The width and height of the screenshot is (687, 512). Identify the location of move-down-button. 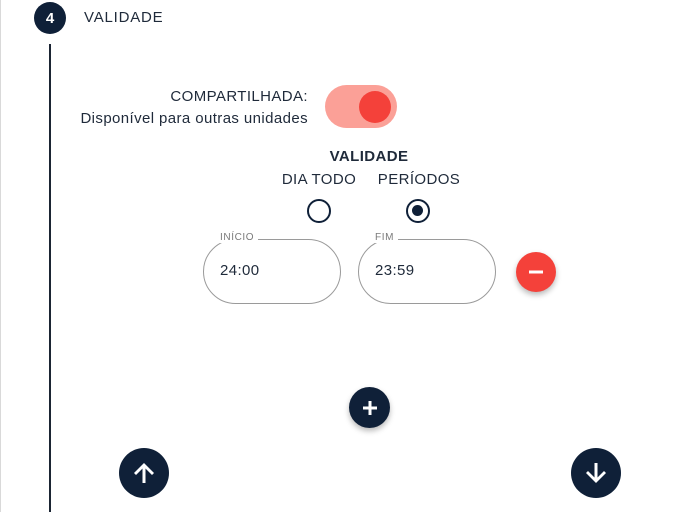
(596, 473).